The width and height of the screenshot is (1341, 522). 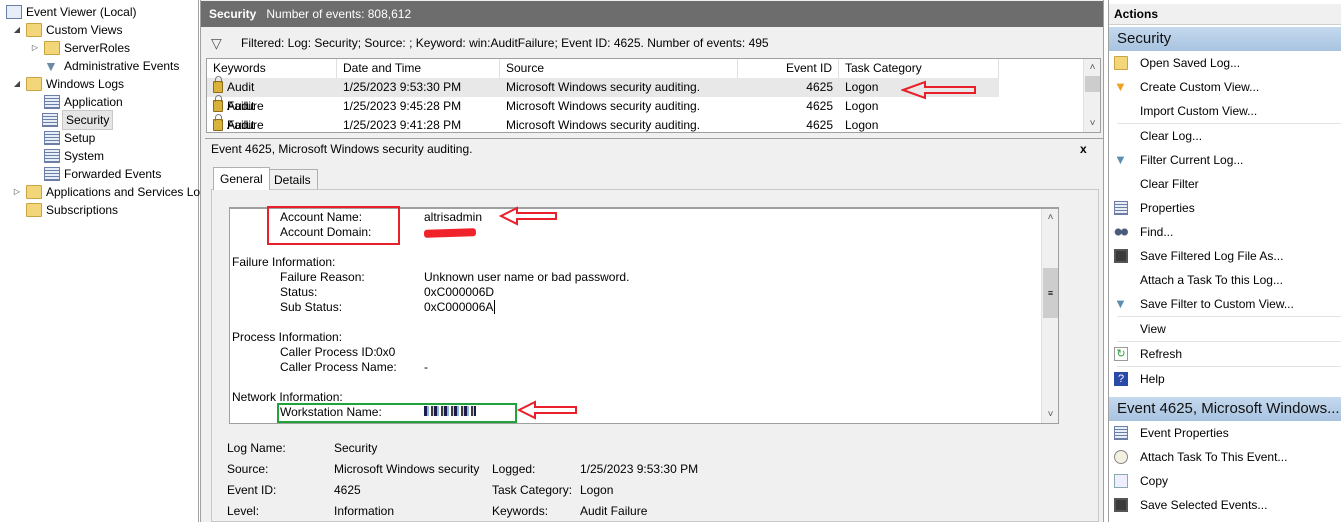 I want to click on scroll-thumb: ≡, so click(x=1050, y=293).